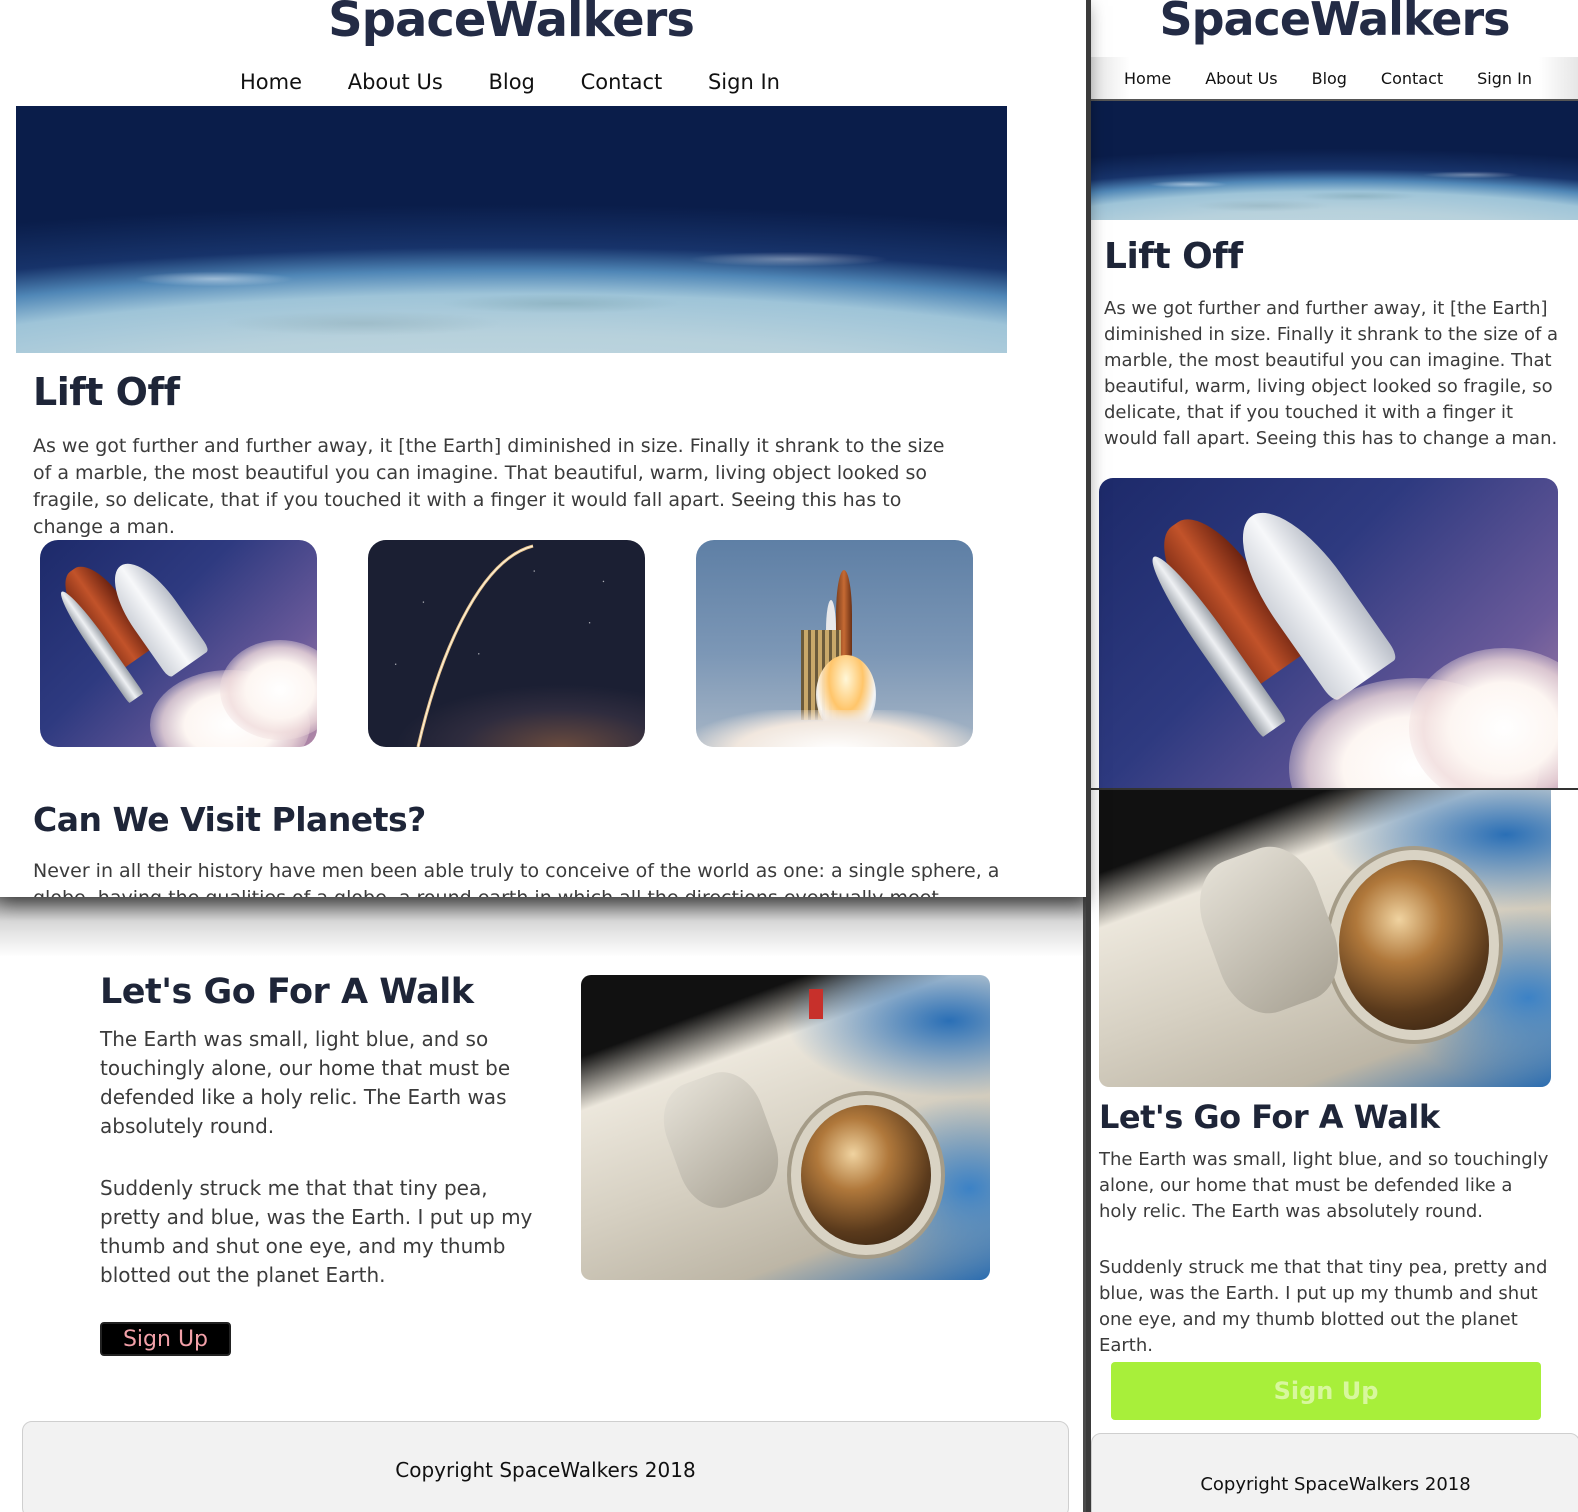 The height and width of the screenshot is (1512, 1578). I want to click on mobile-footer-copyright: Copyright SpaceWalkers 2018, so click(1335, 1484).